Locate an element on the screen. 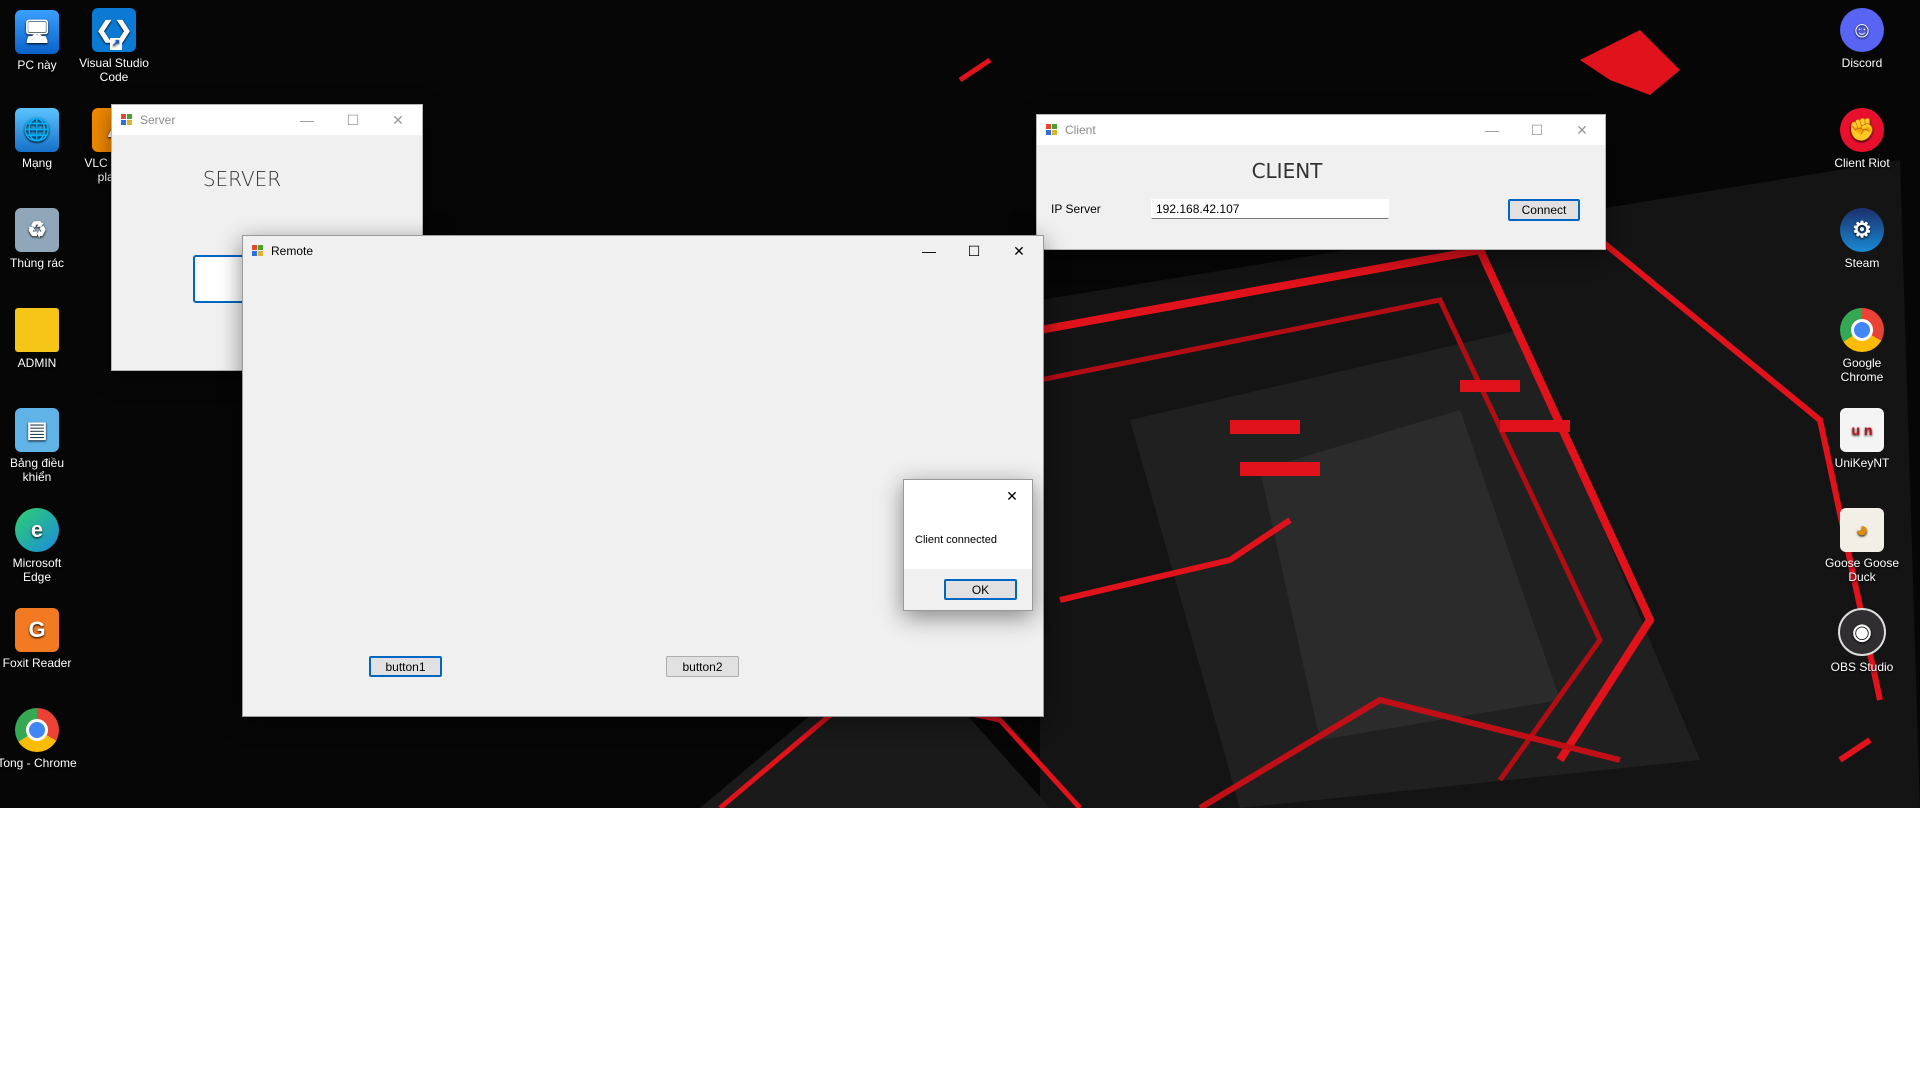  desktop-icon-foxit: G Foxit Reader is located at coordinates (38, 639).